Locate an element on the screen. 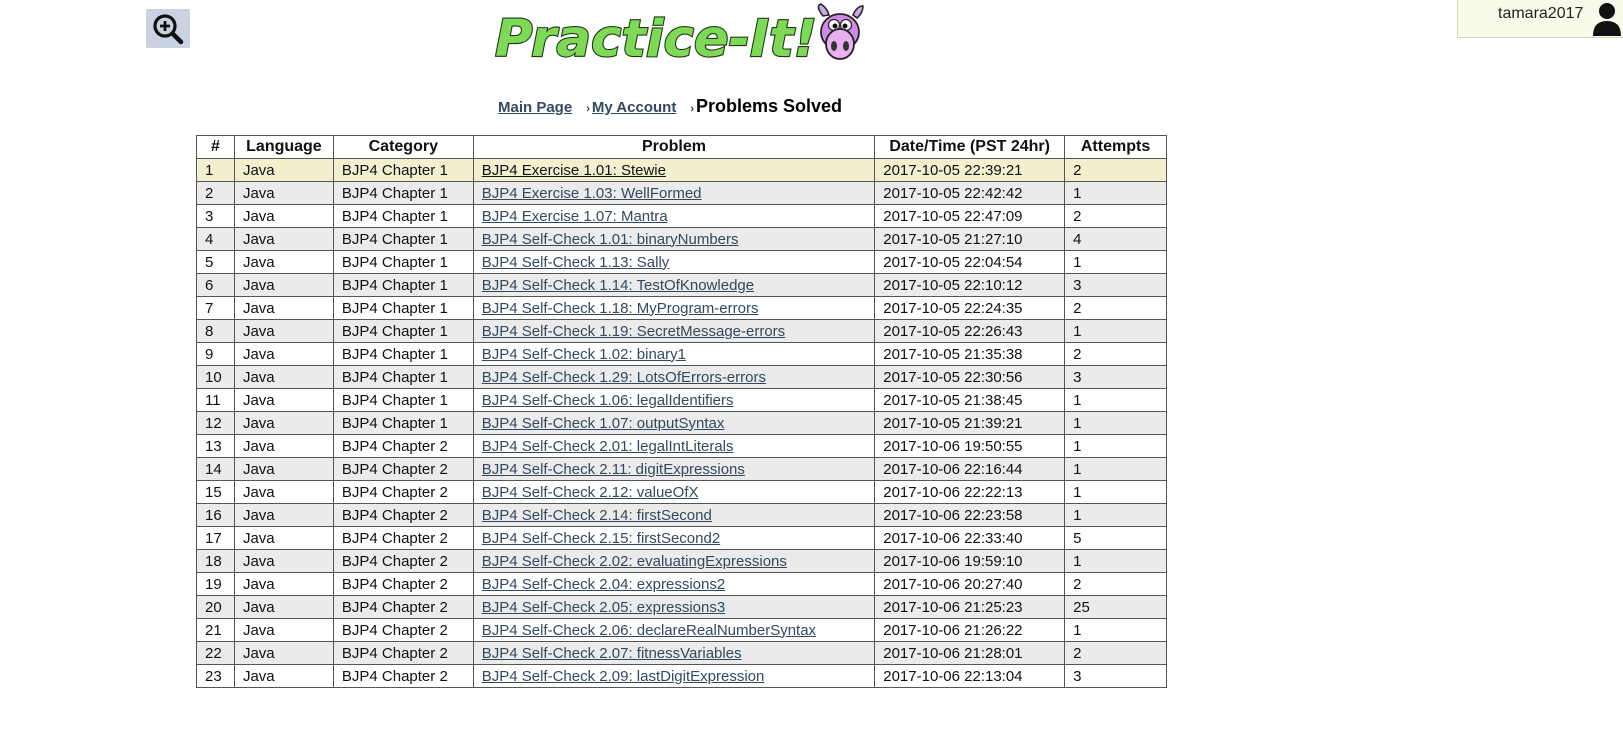  problem-link: BJP4 Exercise 1.03: WellFormed is located at coordinates (592, 193).